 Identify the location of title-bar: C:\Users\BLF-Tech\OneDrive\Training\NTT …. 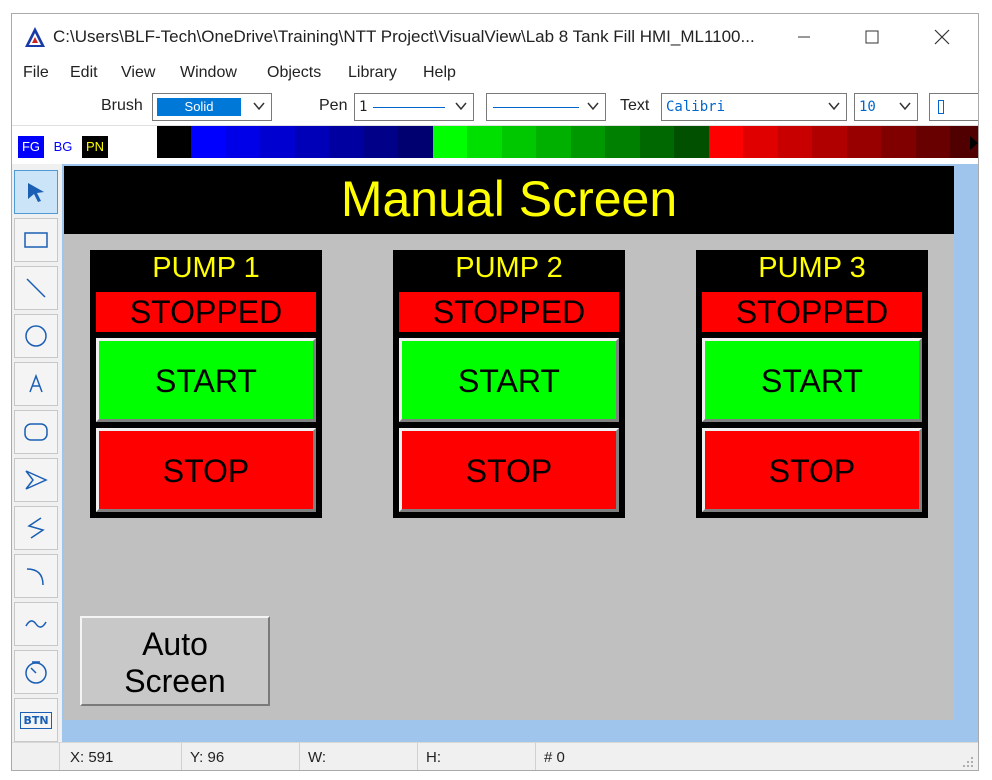
(495, 37).